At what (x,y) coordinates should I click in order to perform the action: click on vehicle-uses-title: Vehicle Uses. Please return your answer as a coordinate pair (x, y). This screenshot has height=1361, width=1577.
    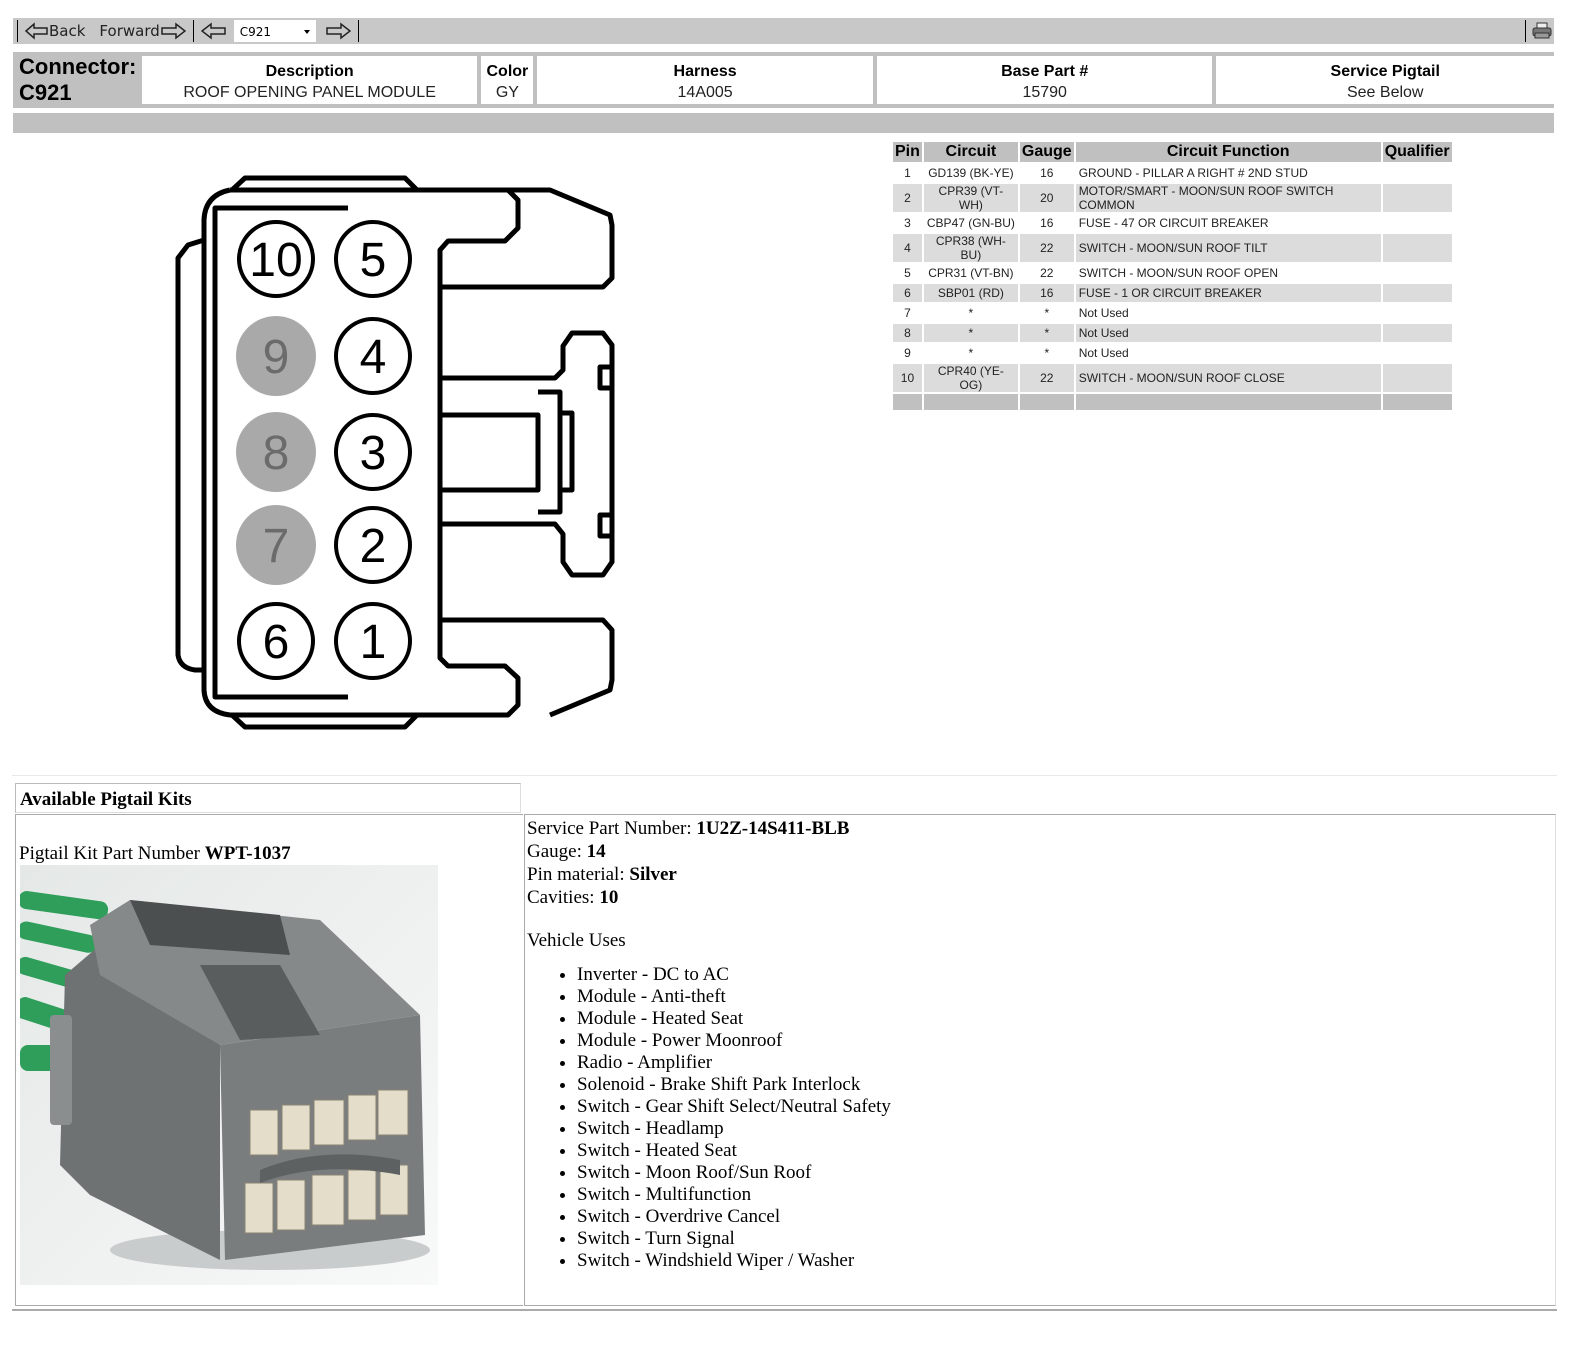
    Looking at the image, I should click on (576, 940).